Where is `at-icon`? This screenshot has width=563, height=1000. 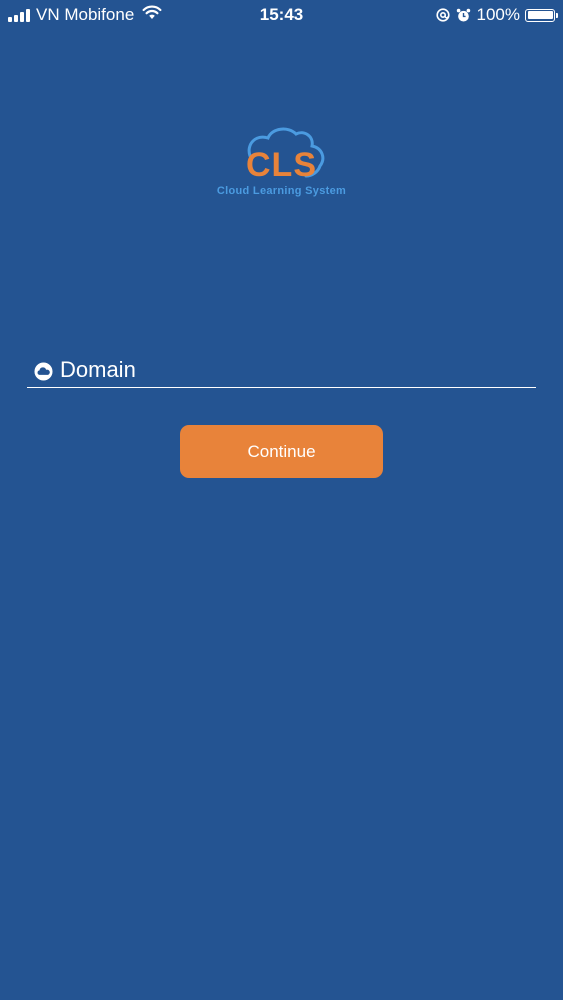
at-icon is located at coordinates (442, 15).